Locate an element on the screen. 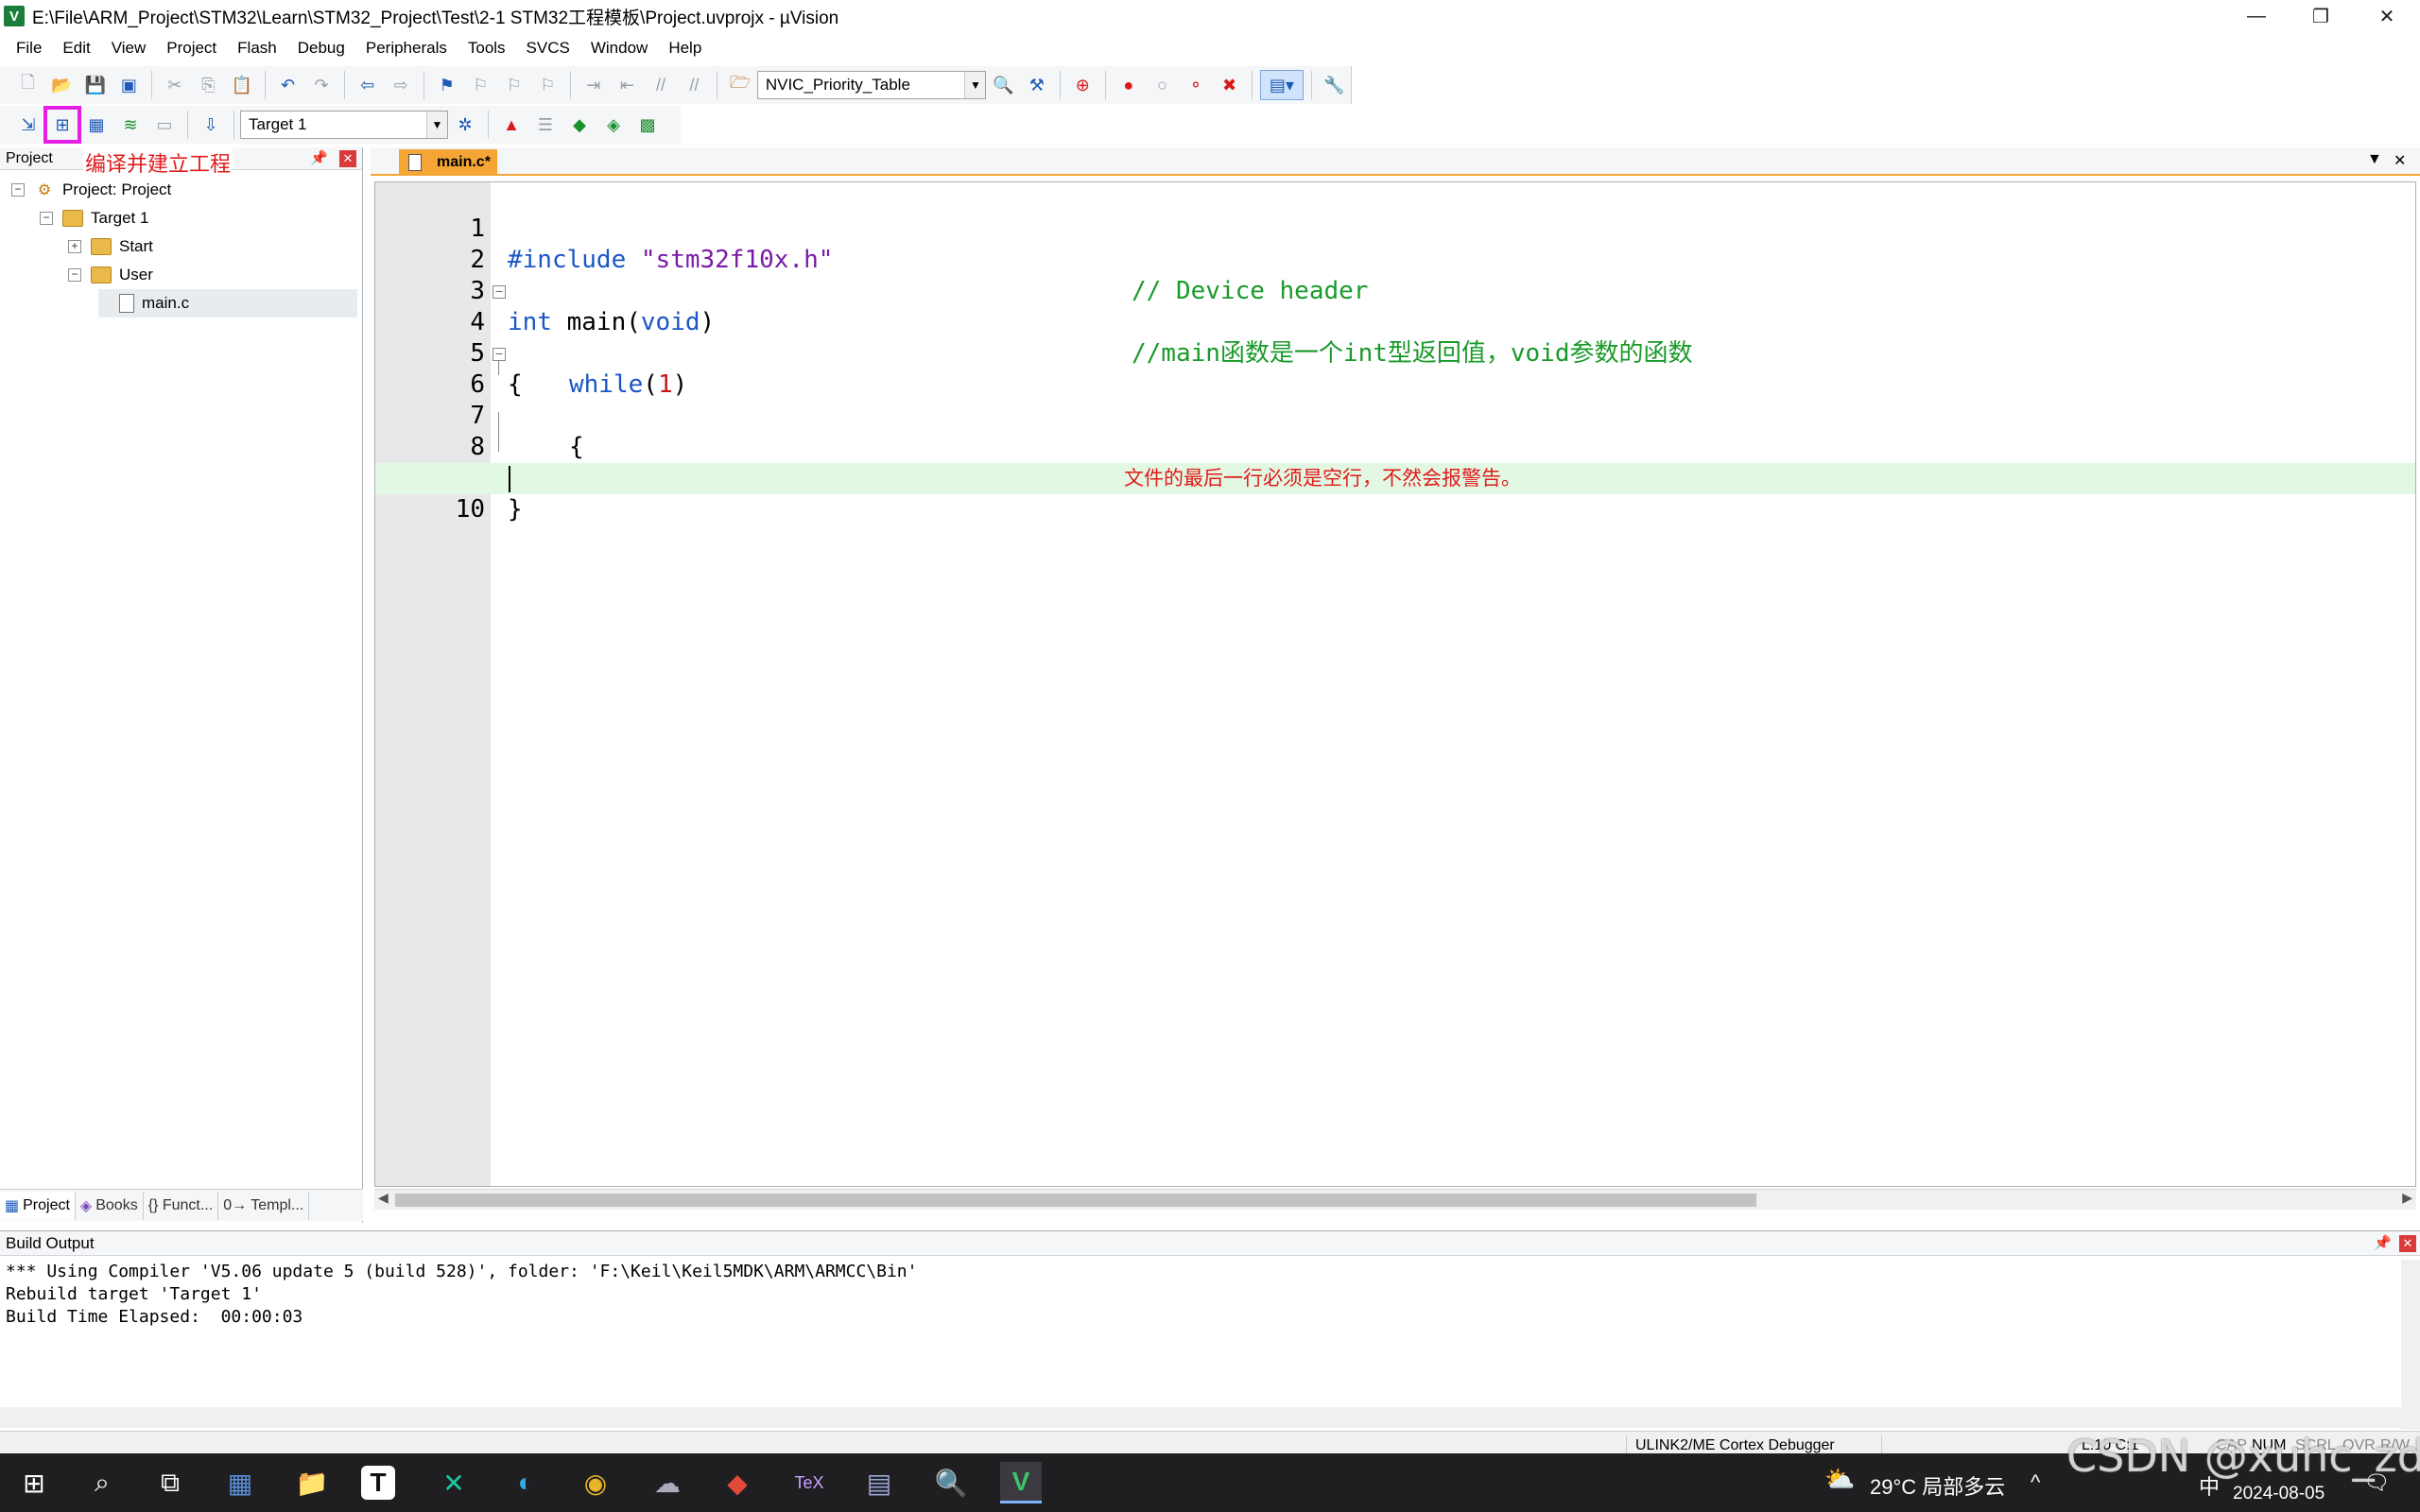 The image size is (2420, 1512). insert-breakpoint-icon: ● is located at coordinates (1129, 85).